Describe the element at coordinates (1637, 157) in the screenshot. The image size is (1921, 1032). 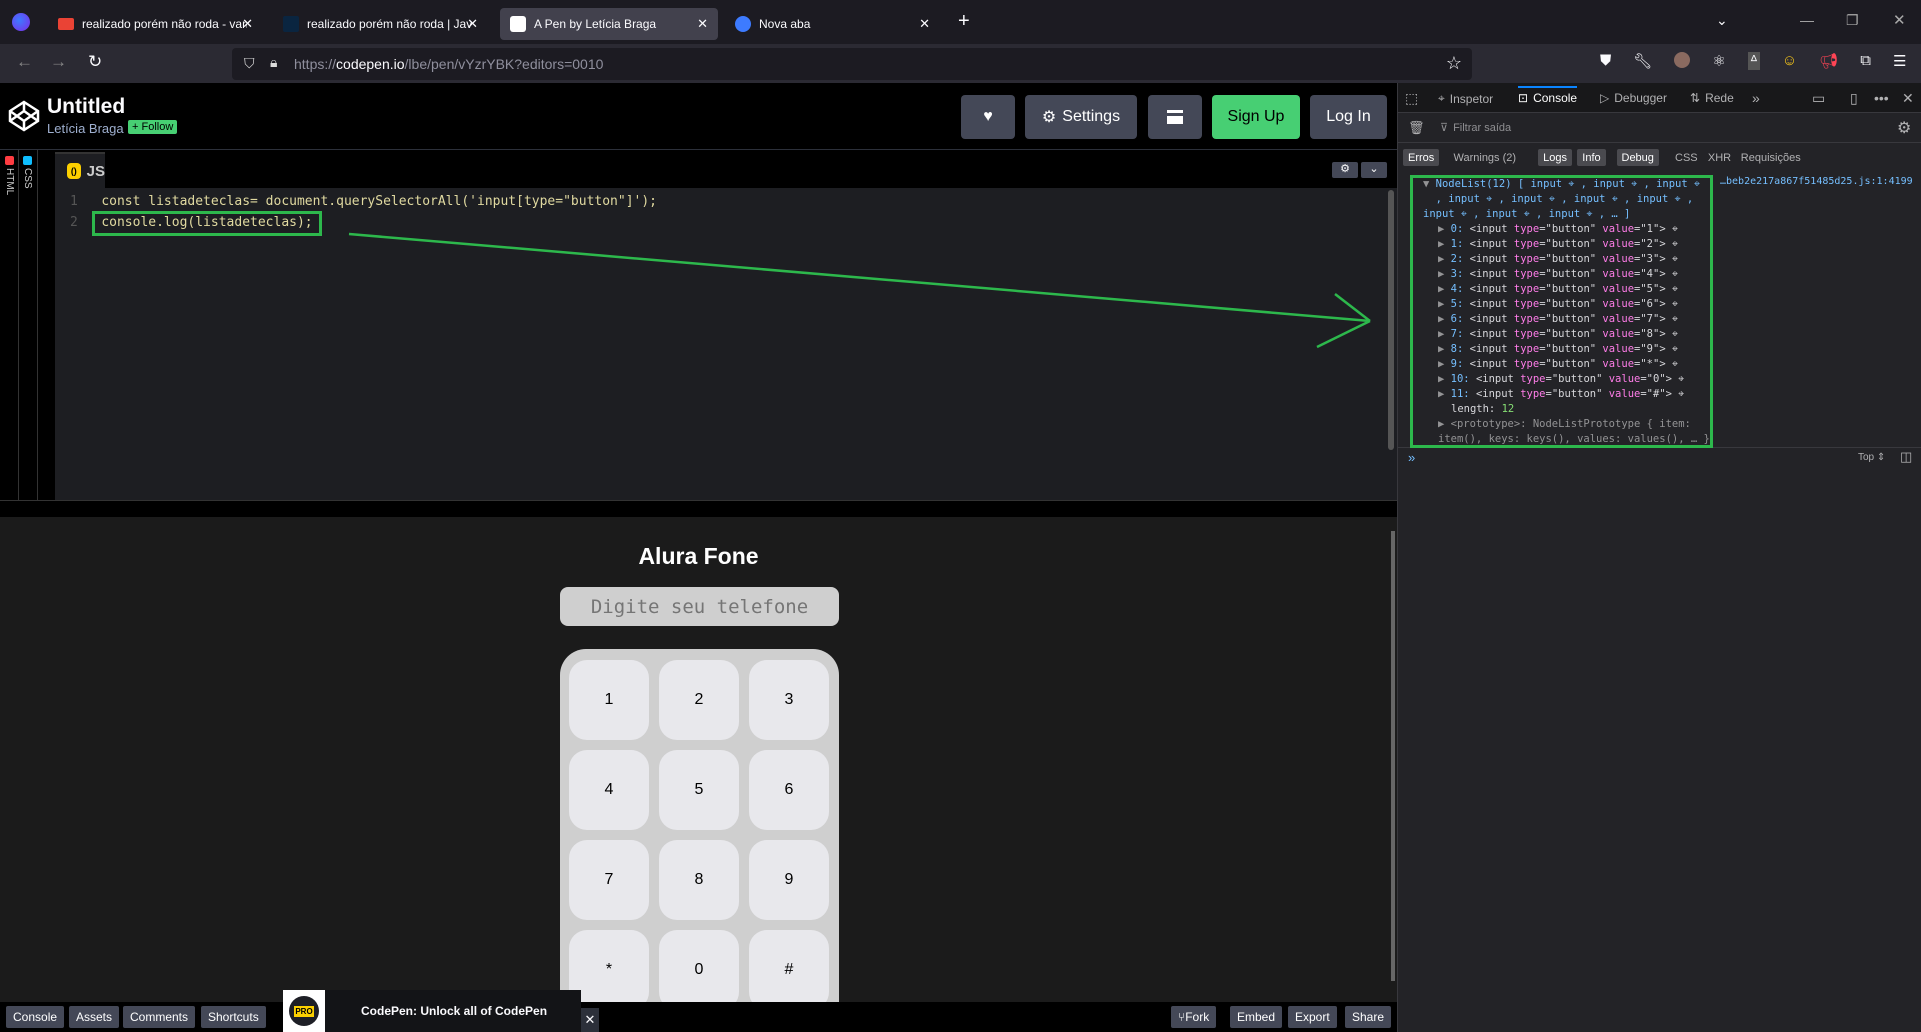
I see `filter-debug: Debug` at that location.